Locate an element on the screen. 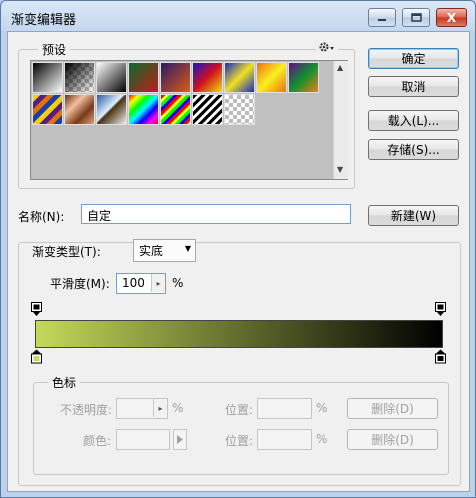 The image size is (476, 498). minimize-button is located at coordinates (382, 17).